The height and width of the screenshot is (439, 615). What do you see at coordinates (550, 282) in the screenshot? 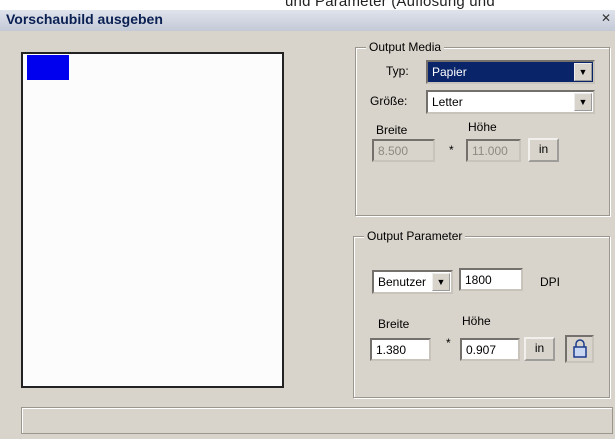
I see `dpi-label: DPI` at bounding box center [550, 282].